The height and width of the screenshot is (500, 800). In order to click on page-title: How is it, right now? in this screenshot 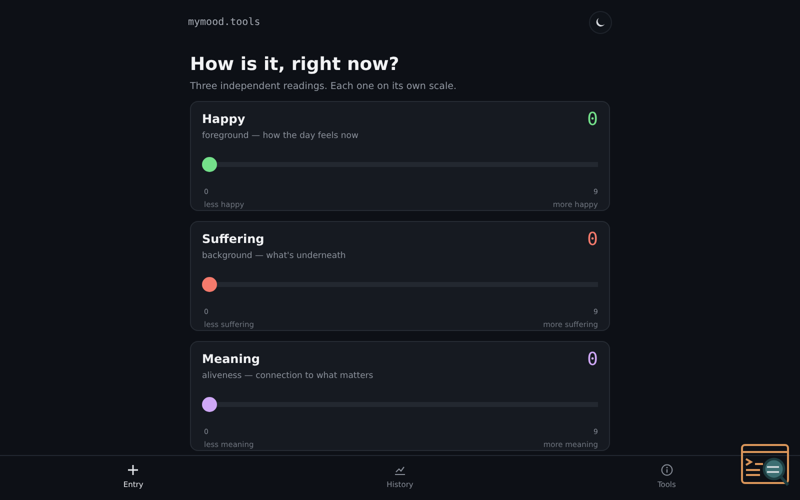, I will do `click(295, 65)`.